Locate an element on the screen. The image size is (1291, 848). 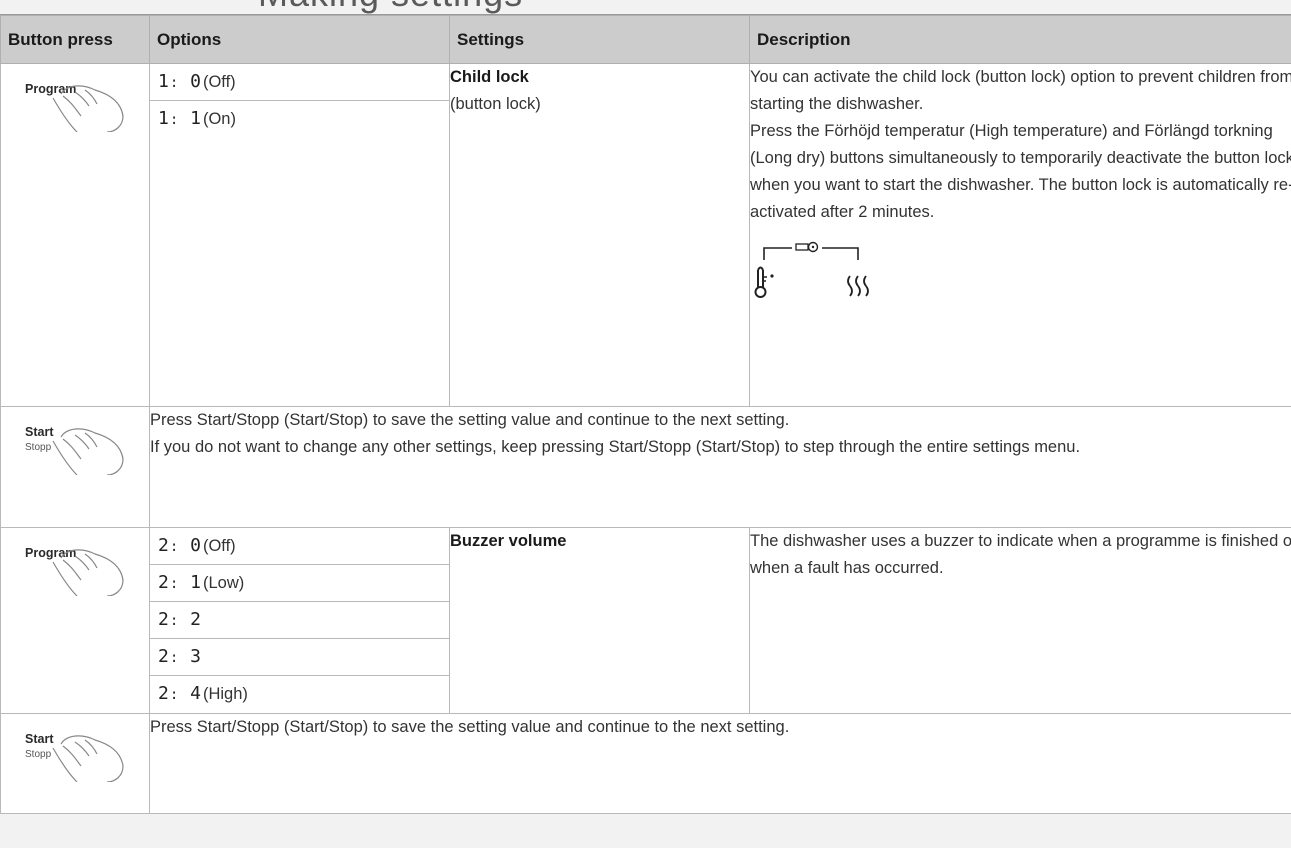
setting-title: Buzzer volume is located at coordinates (508, 541).